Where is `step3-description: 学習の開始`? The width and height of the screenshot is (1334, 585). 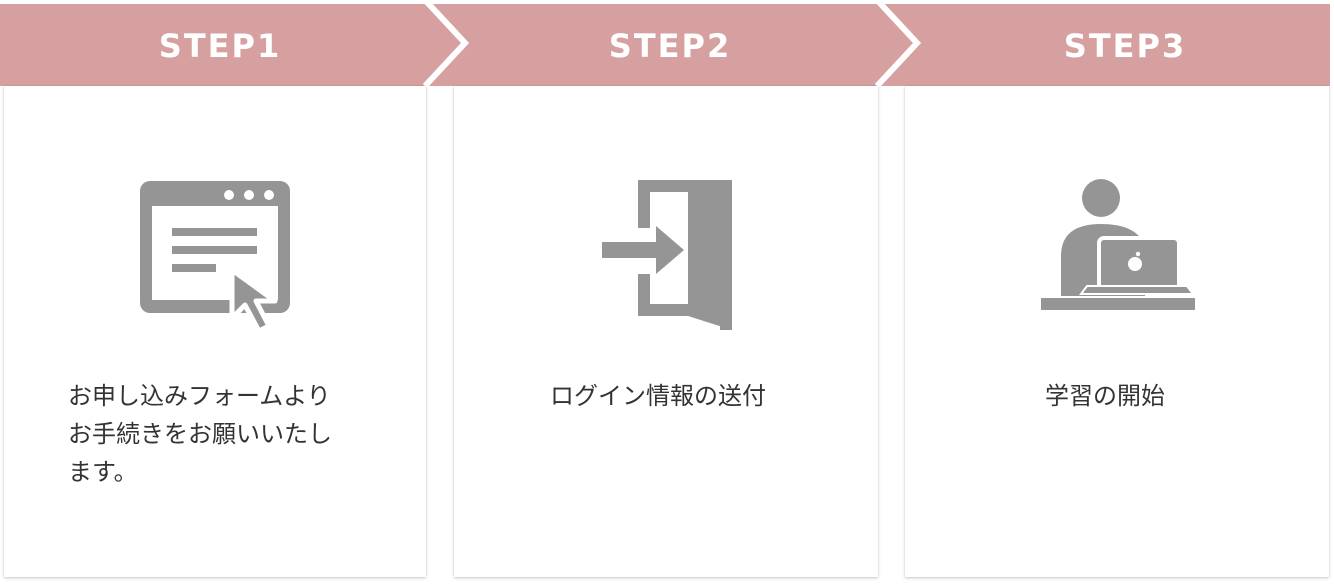
step3-description: 学習の開始 is located at coordinates (1105, 396).